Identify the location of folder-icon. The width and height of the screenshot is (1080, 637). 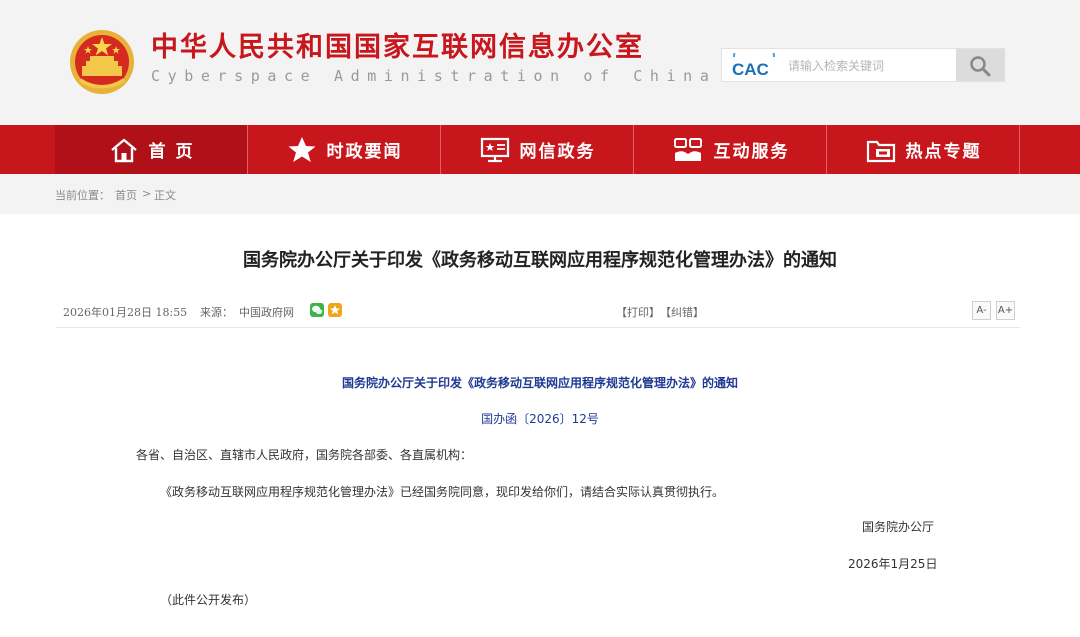
(880, 151).